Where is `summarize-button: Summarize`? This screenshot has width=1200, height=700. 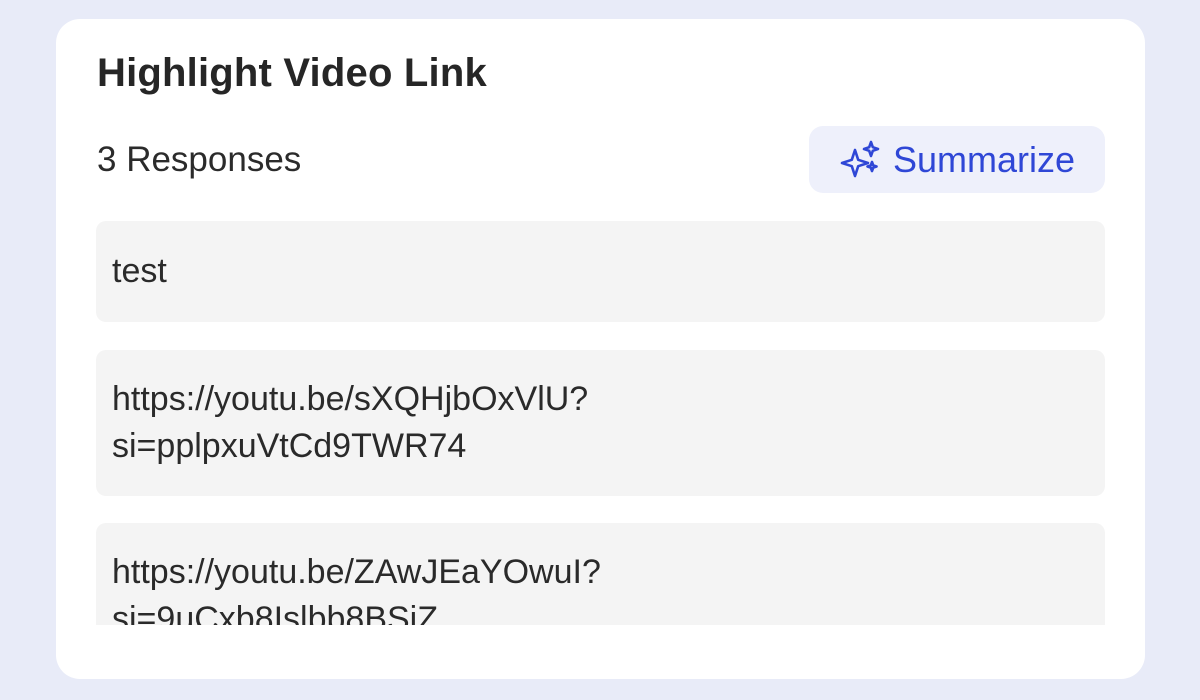
summarize-button: Summarize is located at coordinates (957, 159).